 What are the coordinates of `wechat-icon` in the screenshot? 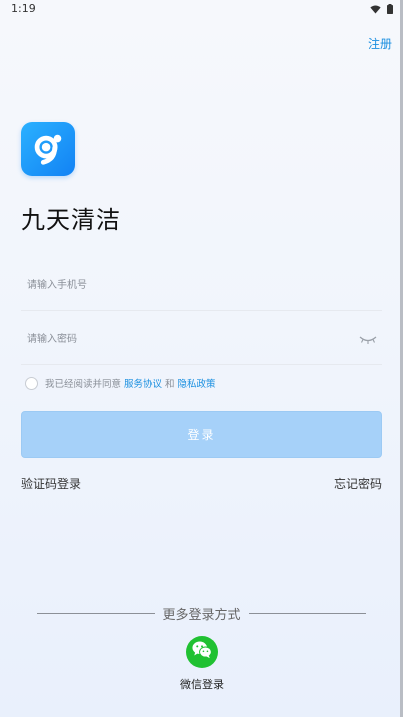 It's located at (202, 652).